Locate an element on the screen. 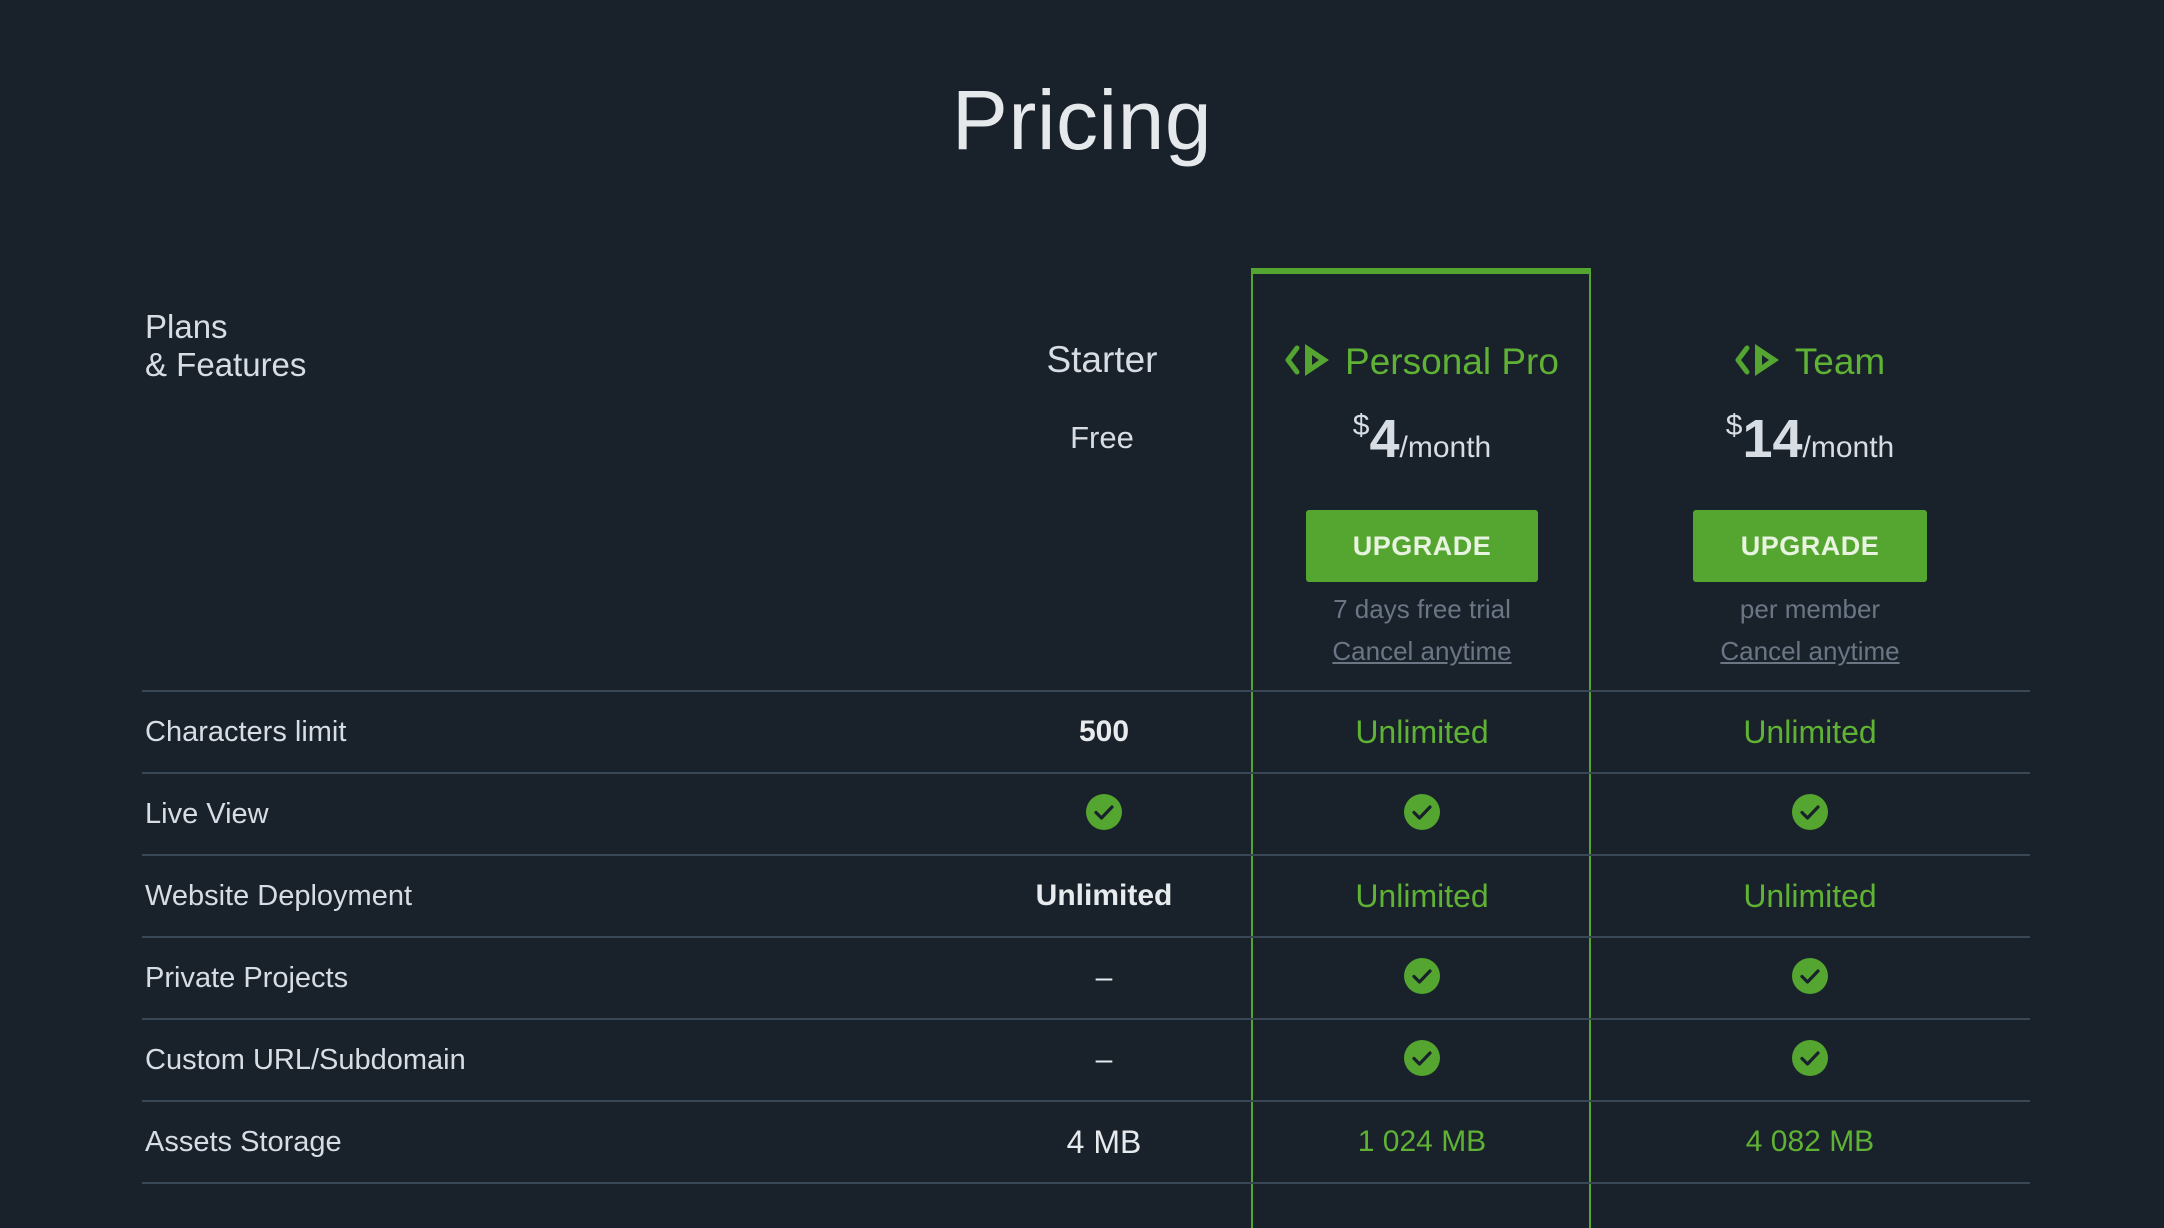  plan-price-team: $14/month is located at coordinates (1810, 439).